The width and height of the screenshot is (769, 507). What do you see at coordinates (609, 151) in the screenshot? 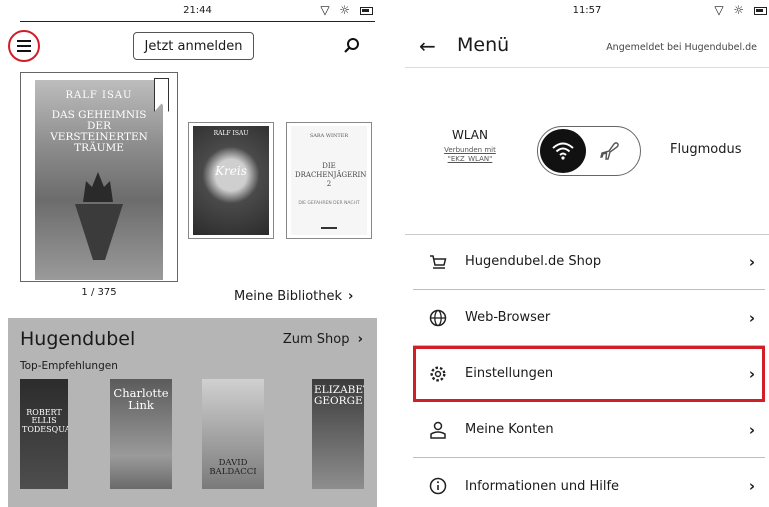
I see `airplane-icon` at bounding box center [609, 151].